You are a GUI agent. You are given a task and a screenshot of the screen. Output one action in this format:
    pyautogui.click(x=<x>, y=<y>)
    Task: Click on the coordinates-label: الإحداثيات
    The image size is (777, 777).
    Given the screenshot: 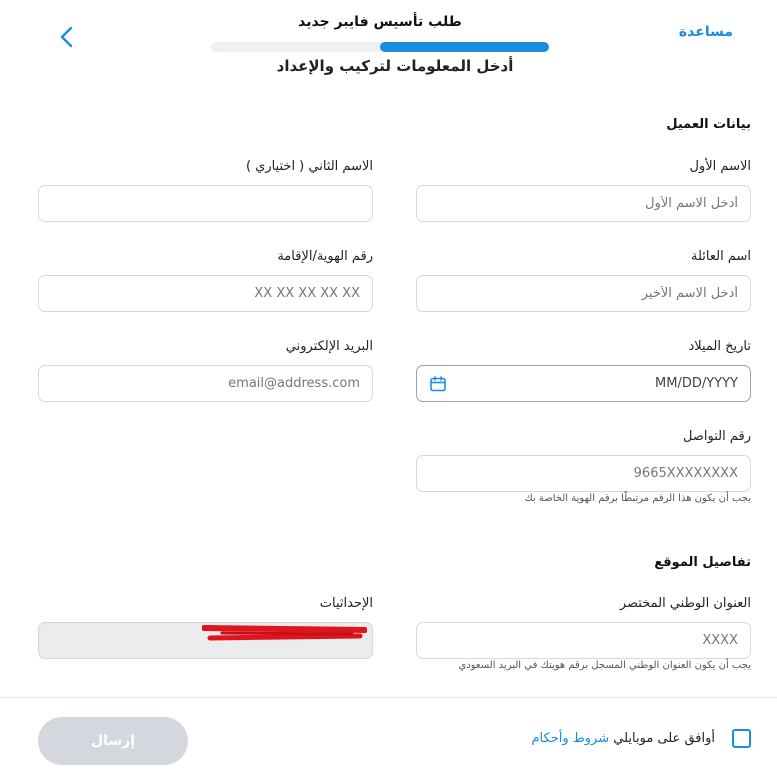 What is the action you would take?
    pyautogui.click(x=346, y=603)
    